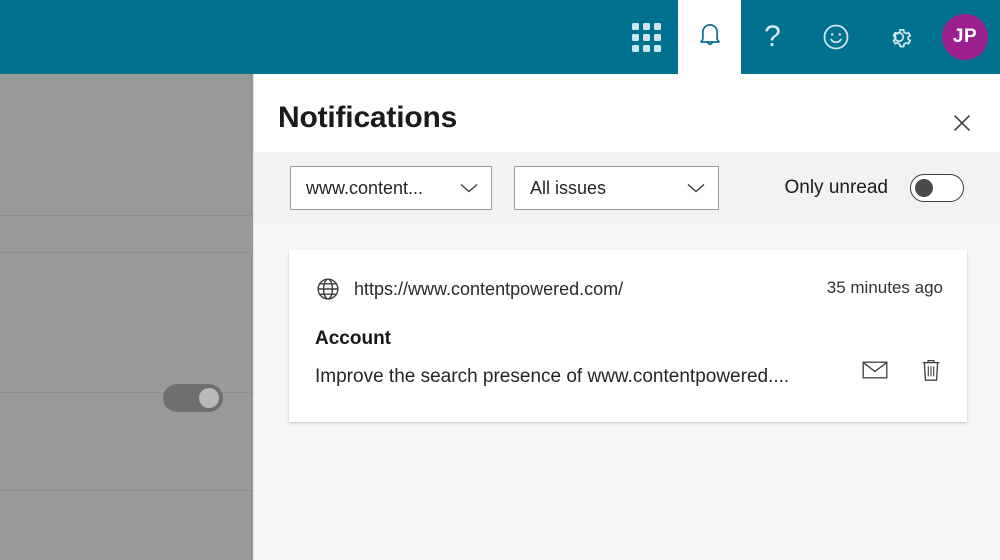  Describe the element at coordinates (903, 370) in the screenshot. I see `notification-actions` at that location.